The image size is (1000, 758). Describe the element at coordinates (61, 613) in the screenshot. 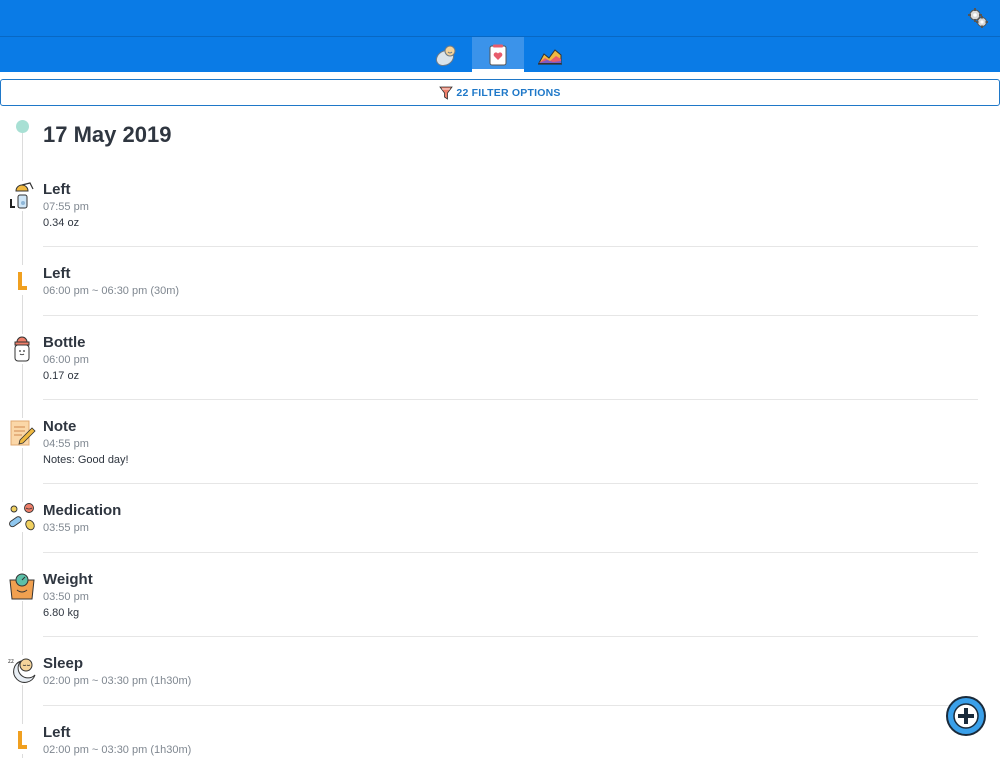

I see `entry-detail: 6.80 kg` at that location.